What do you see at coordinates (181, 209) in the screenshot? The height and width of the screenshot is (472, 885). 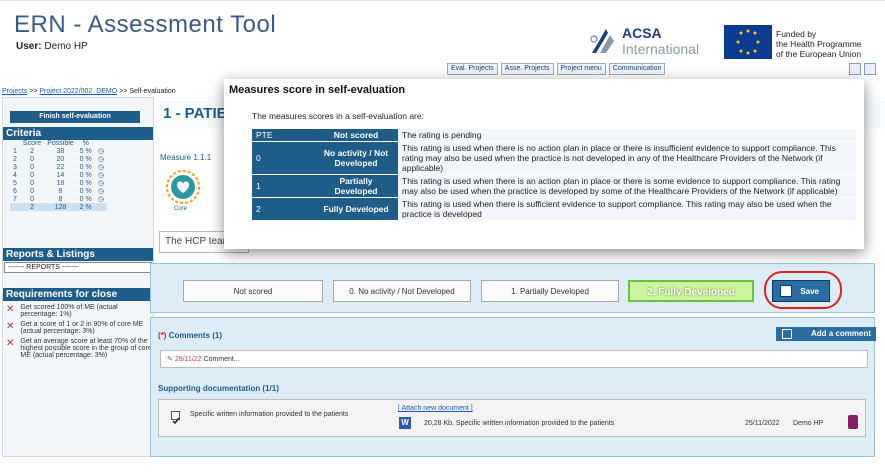 I see `core-label: Core` at bounding box center [181, 209].